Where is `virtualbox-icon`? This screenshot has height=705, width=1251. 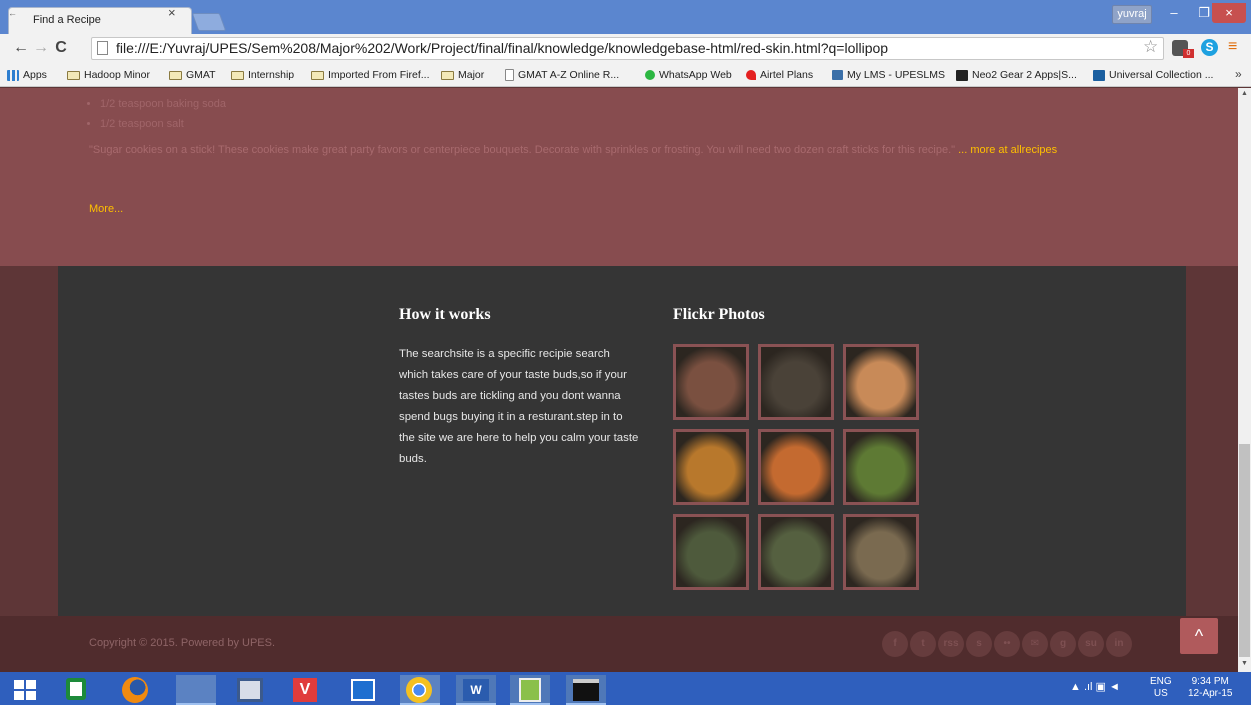
virtualbox-icon is located at coordinates (250, 690).